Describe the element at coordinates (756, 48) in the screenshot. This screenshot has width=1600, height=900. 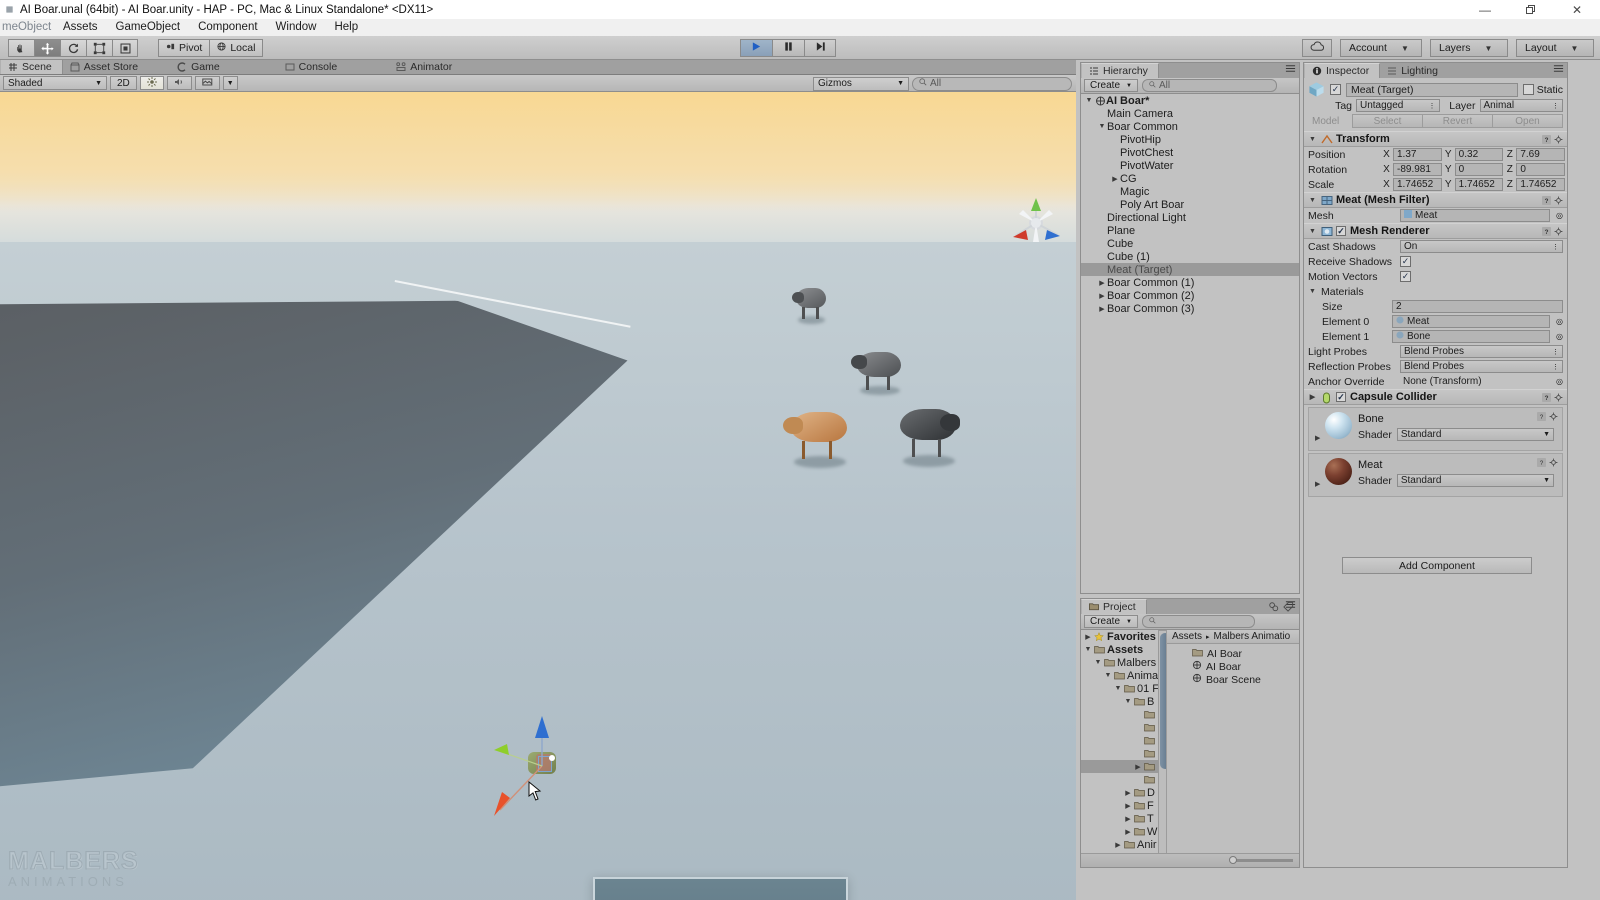
I see `play-button` at that location.